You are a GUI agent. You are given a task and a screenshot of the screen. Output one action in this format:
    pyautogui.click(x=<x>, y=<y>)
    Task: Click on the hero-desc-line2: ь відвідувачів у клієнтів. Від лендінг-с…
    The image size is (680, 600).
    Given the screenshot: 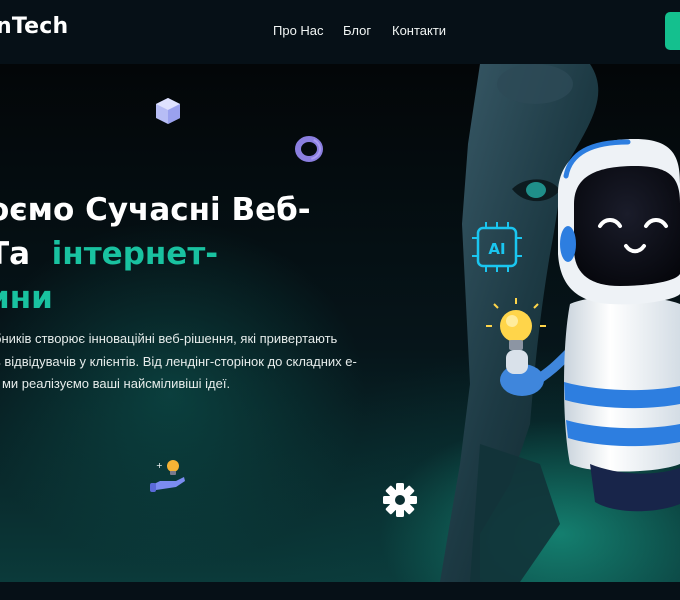 What is the action you would take?
    pyautogui.click(x=178, y=361)
    